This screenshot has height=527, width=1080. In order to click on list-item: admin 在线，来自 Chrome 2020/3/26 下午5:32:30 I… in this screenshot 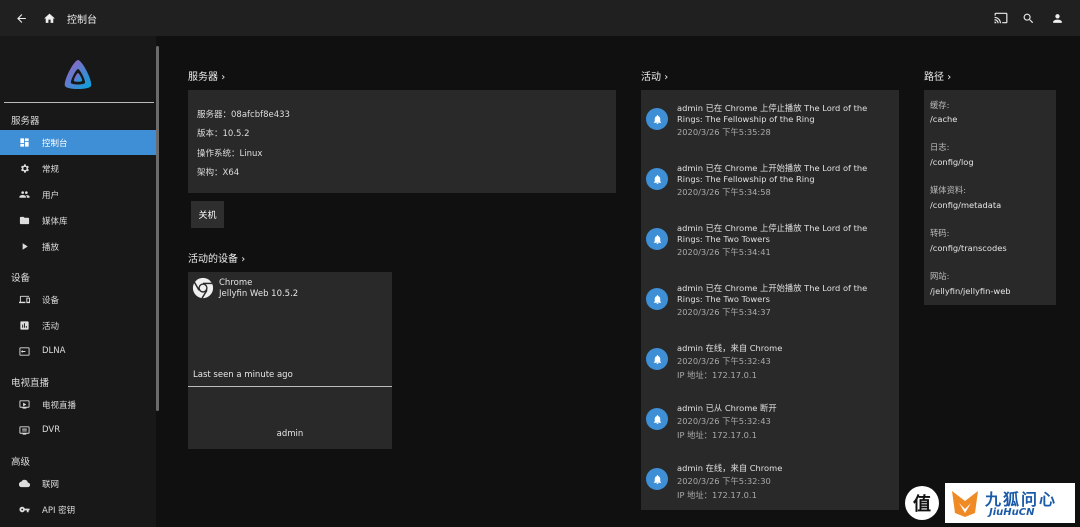, I will do `click(769, 488)`.